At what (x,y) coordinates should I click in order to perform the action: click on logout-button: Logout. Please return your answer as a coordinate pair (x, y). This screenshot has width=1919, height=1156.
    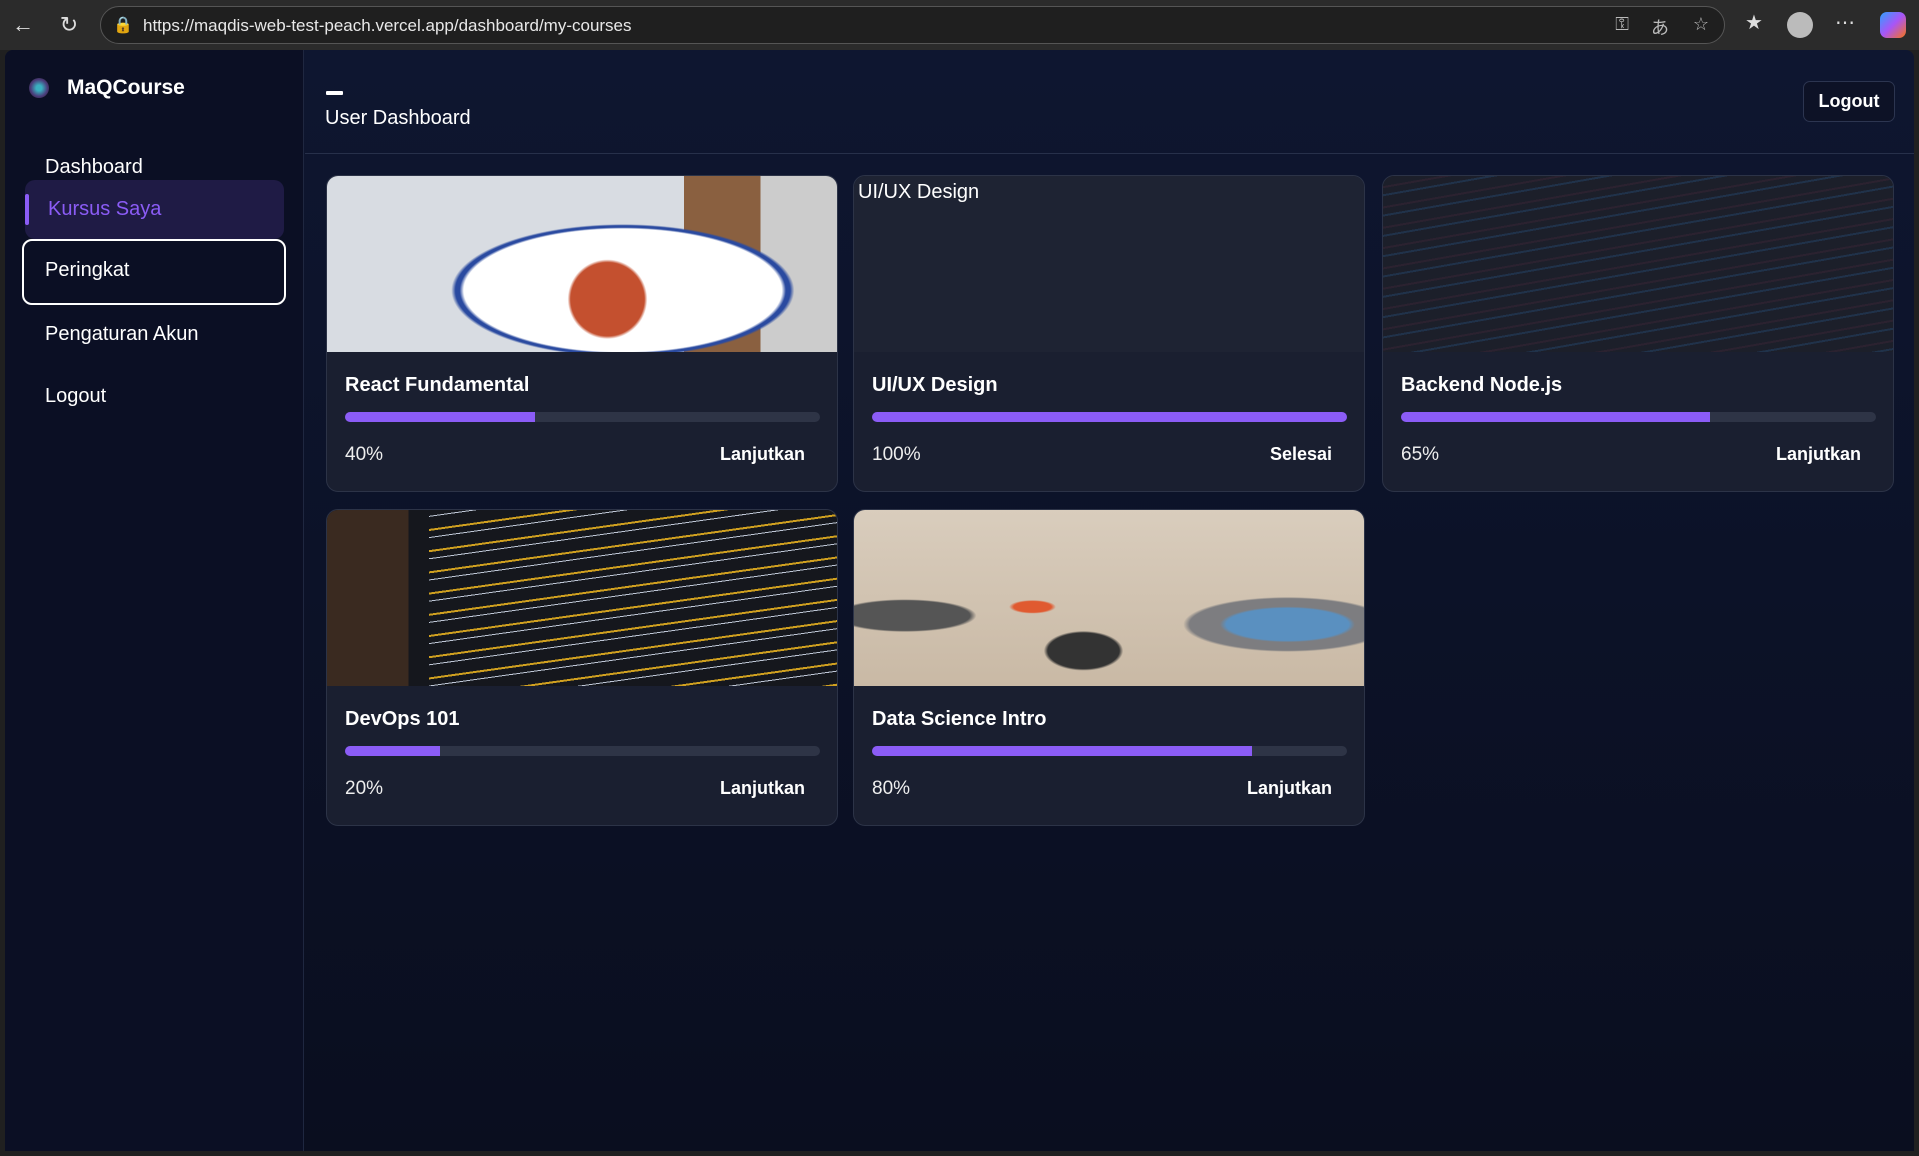
    Looking at the image, I should click on (1849, 101).